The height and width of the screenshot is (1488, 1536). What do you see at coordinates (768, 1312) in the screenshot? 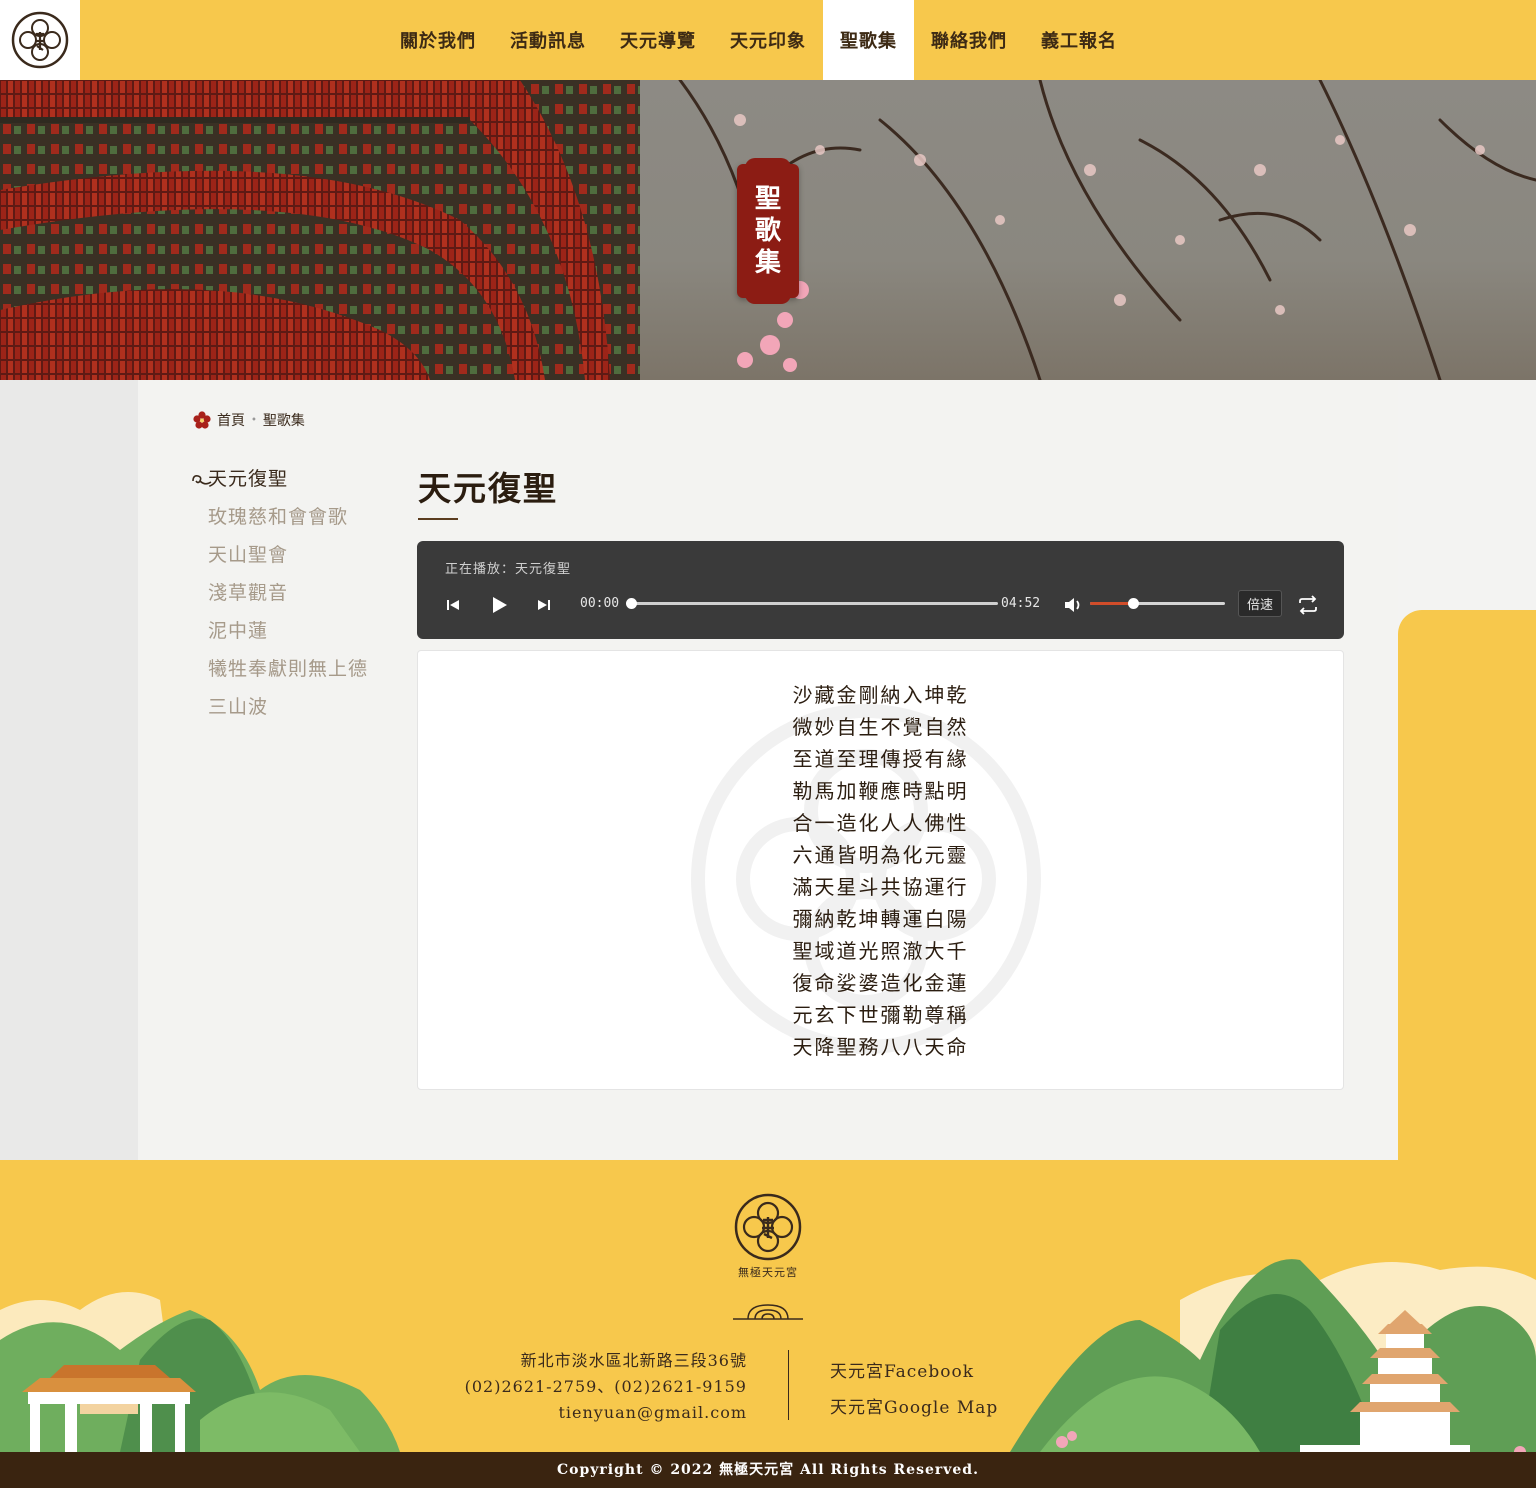
I see `cloud-ornament-icon` at bounding box center [768, 1312].